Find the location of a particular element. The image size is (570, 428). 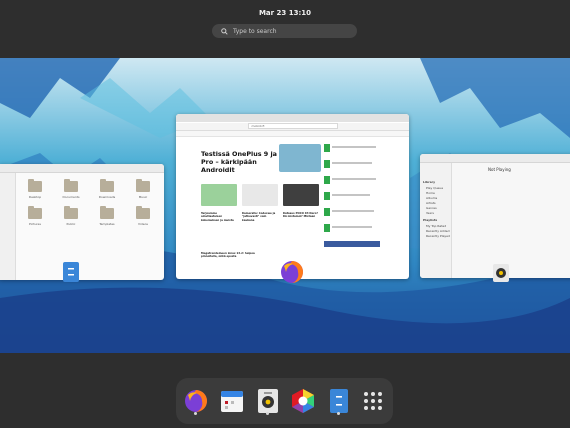

dash-files-button is located at coordinates (339, 401).